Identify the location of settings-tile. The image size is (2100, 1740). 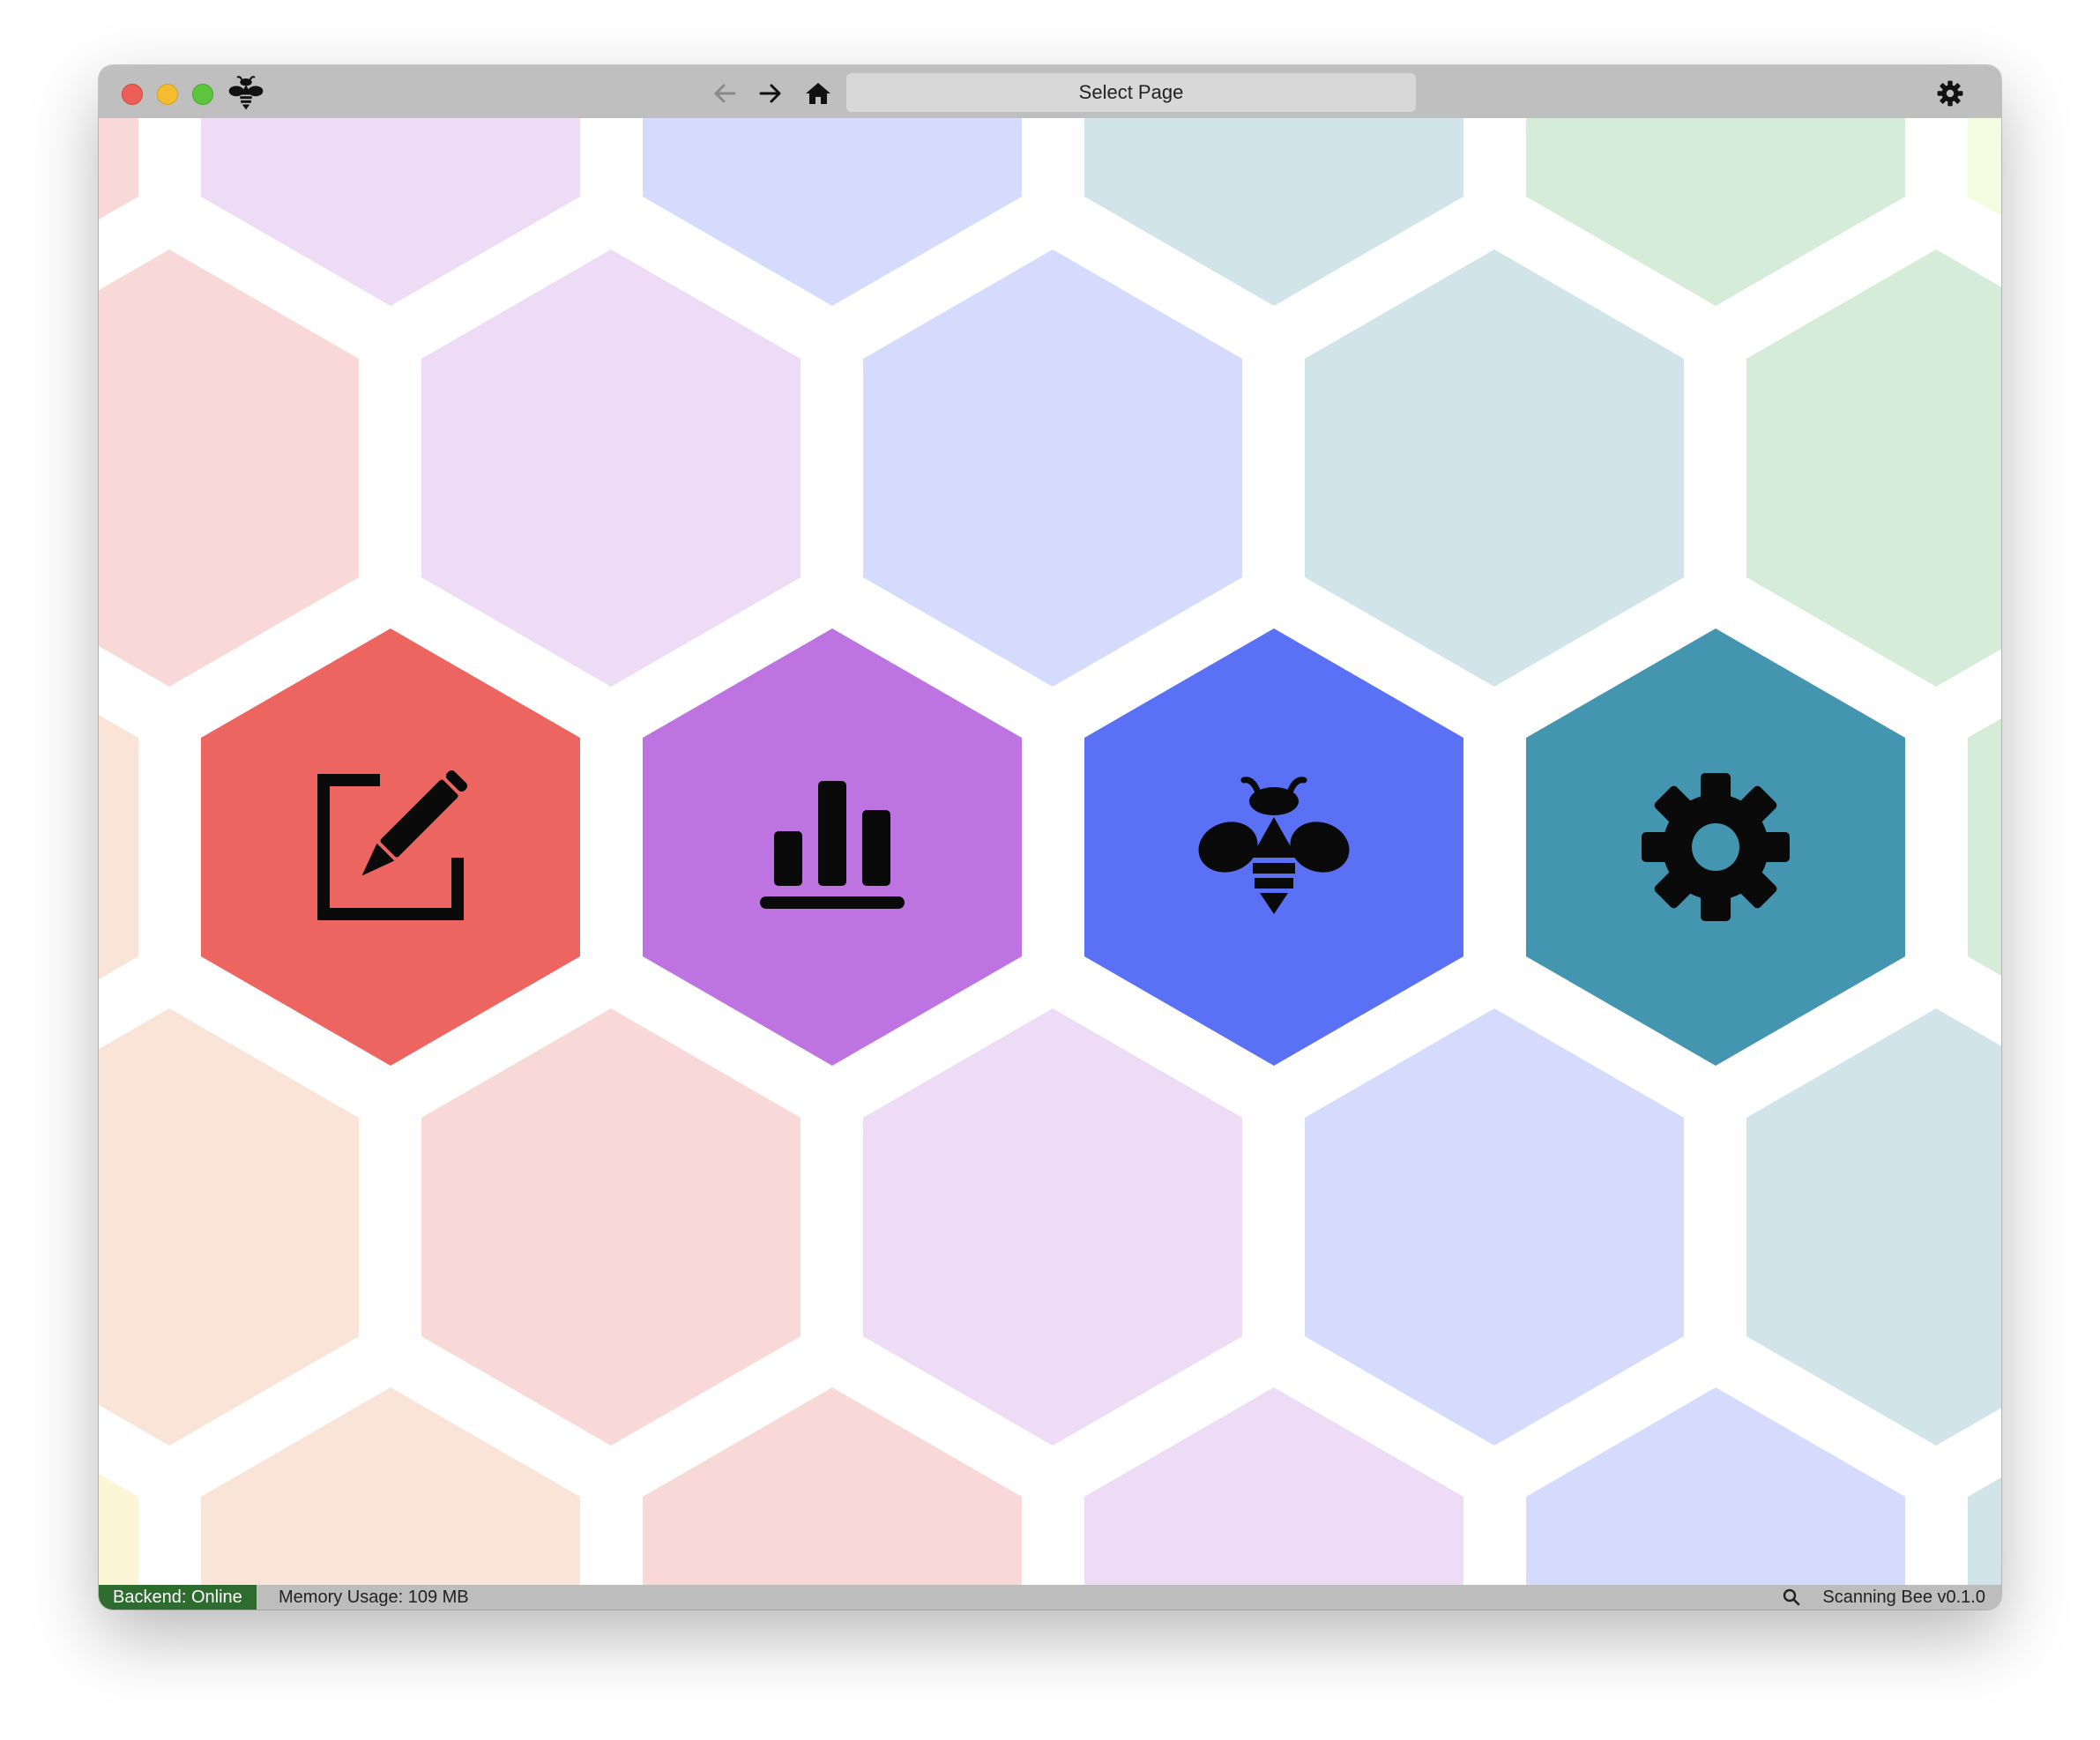
(1715, 847).